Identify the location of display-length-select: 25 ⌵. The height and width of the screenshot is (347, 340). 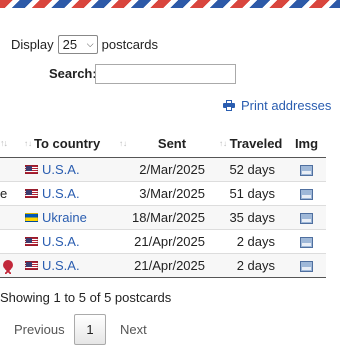
(77, 44).